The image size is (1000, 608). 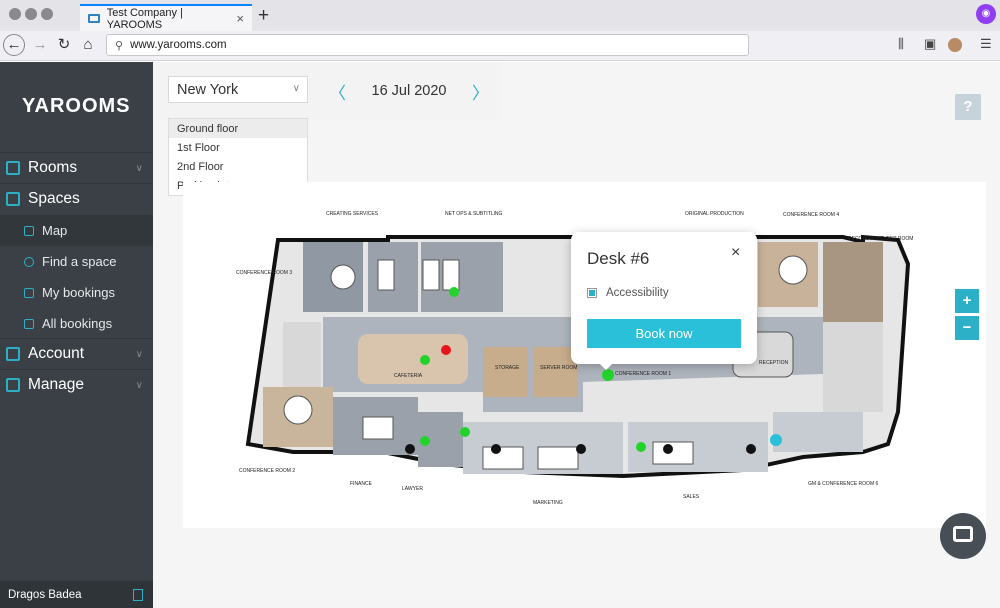 I want to click on close-icon: ×, so click(x=735, y=253).